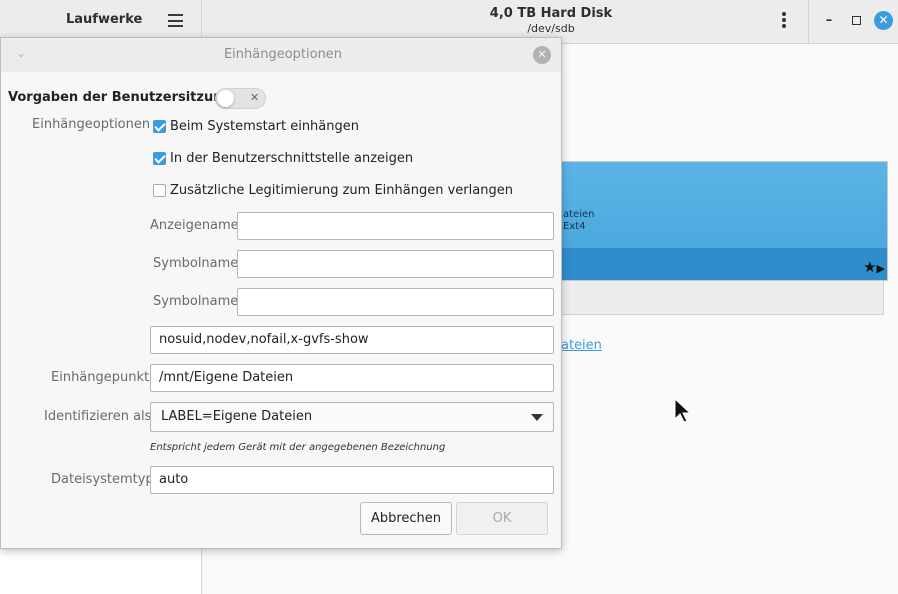 The width and height of the screenshot is (898, 594). I want to click on mount-options-input: nosuid,nodev,nofail,x-gvfs-show, so click(352, 340).